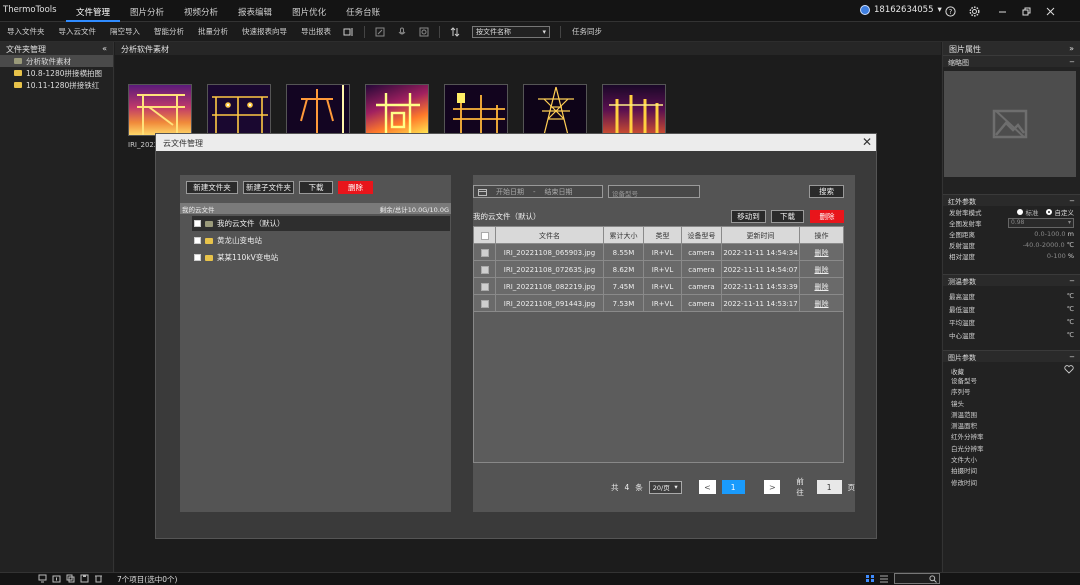  I want to click on import-folder-button: 导入文件夹, so click(26, 31).